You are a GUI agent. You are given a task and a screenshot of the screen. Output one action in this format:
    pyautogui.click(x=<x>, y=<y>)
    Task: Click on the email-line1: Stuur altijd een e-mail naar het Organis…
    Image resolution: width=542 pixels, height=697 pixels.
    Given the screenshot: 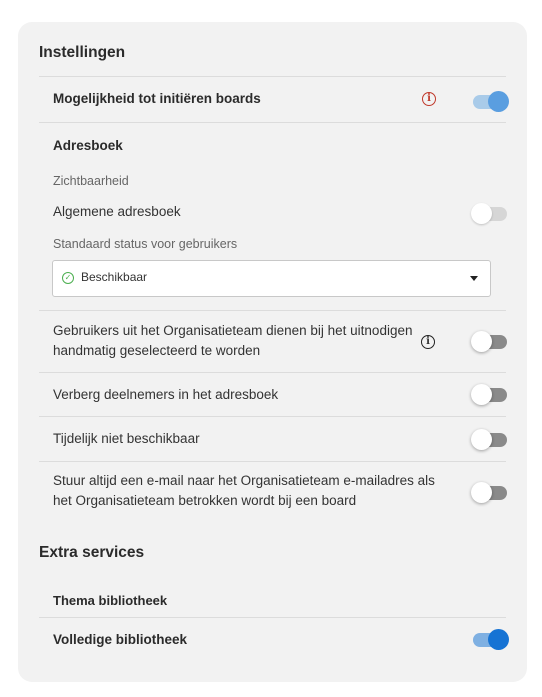 What is the action you would take?
    pyautogui.click(x=244, y=480)
    